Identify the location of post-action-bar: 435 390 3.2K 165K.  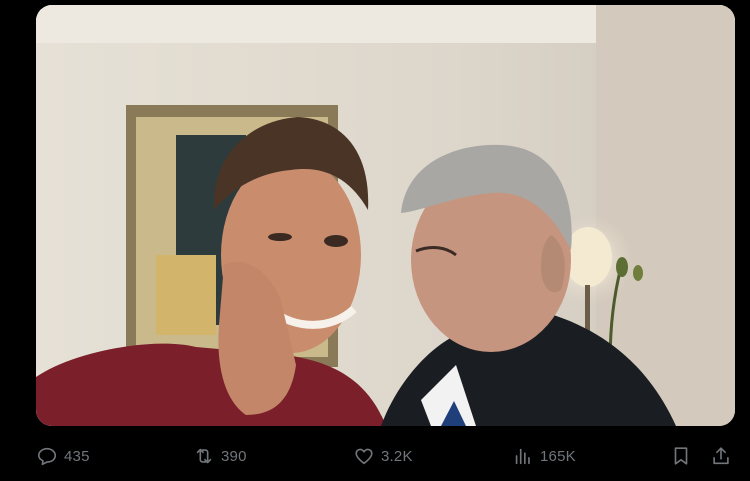
(375, 456).